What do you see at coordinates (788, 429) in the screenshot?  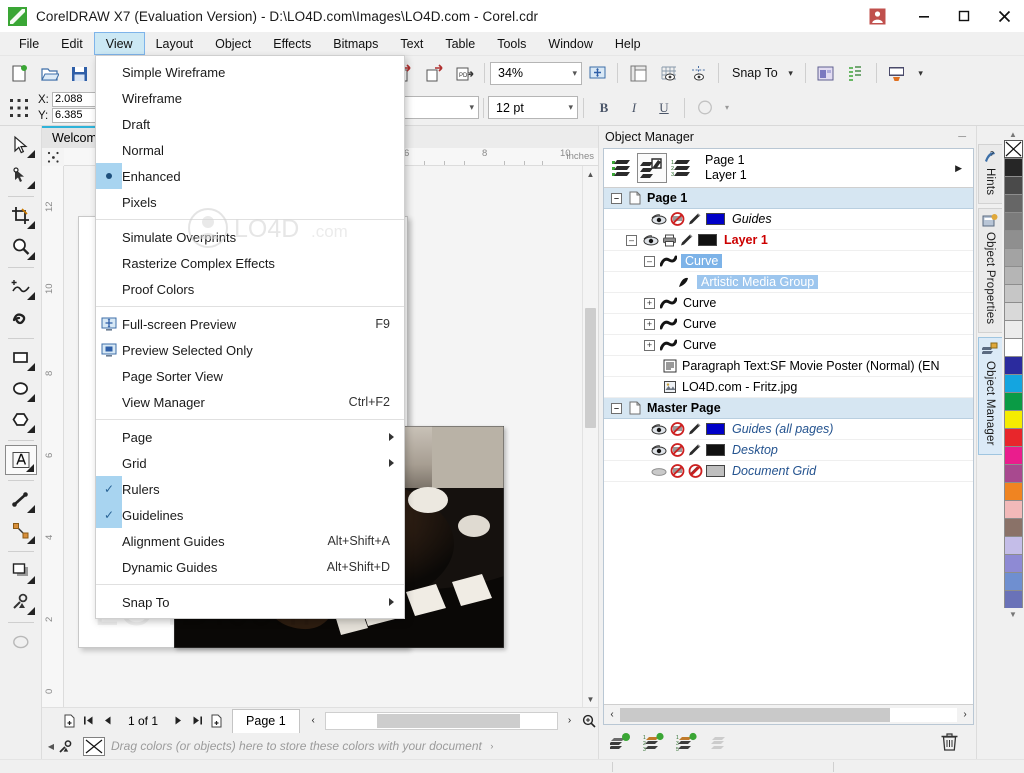 I see `tree-row-guides-all-pages: Guides (all pages)` at bounding box center [788, 429].